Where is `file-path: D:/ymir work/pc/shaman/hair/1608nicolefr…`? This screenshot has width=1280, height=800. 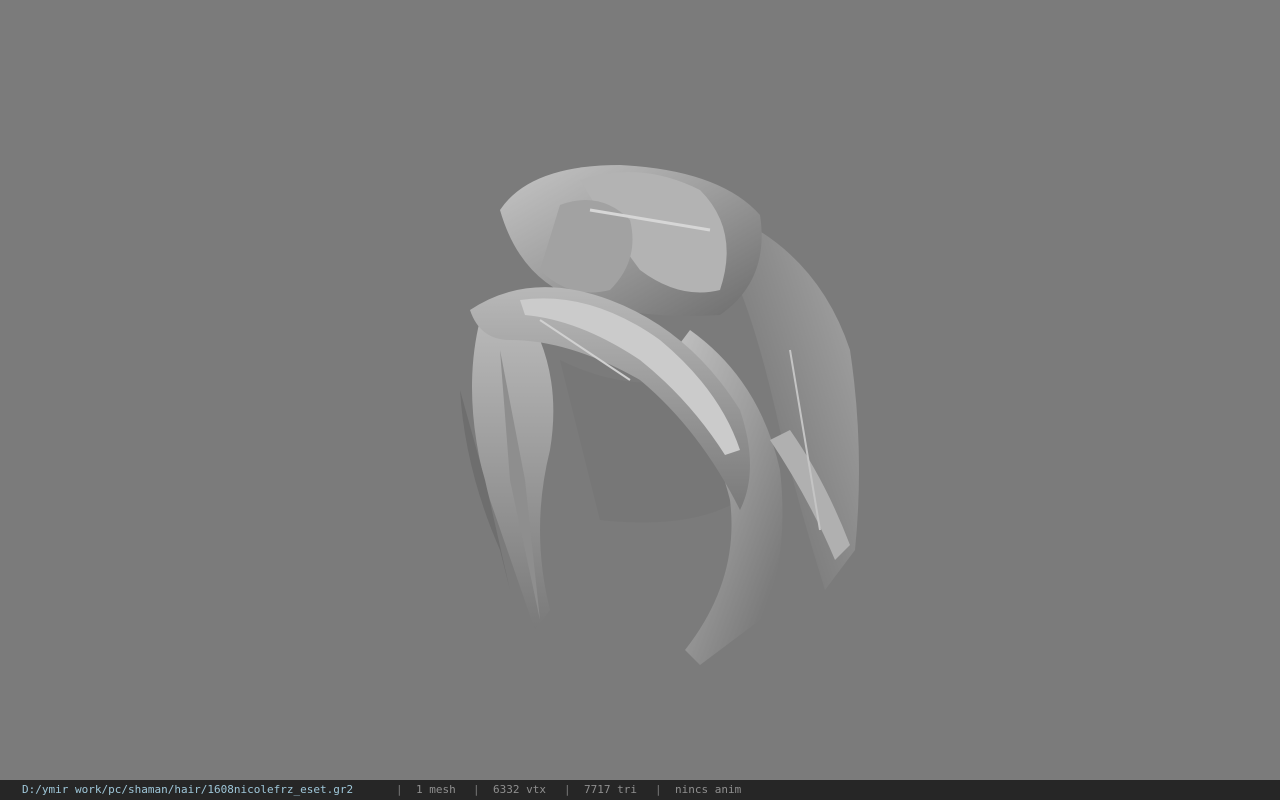
file-path: D:/ymir work/pc/shaman/hair/1608nicolefr… is located at coordinates (188, 789).